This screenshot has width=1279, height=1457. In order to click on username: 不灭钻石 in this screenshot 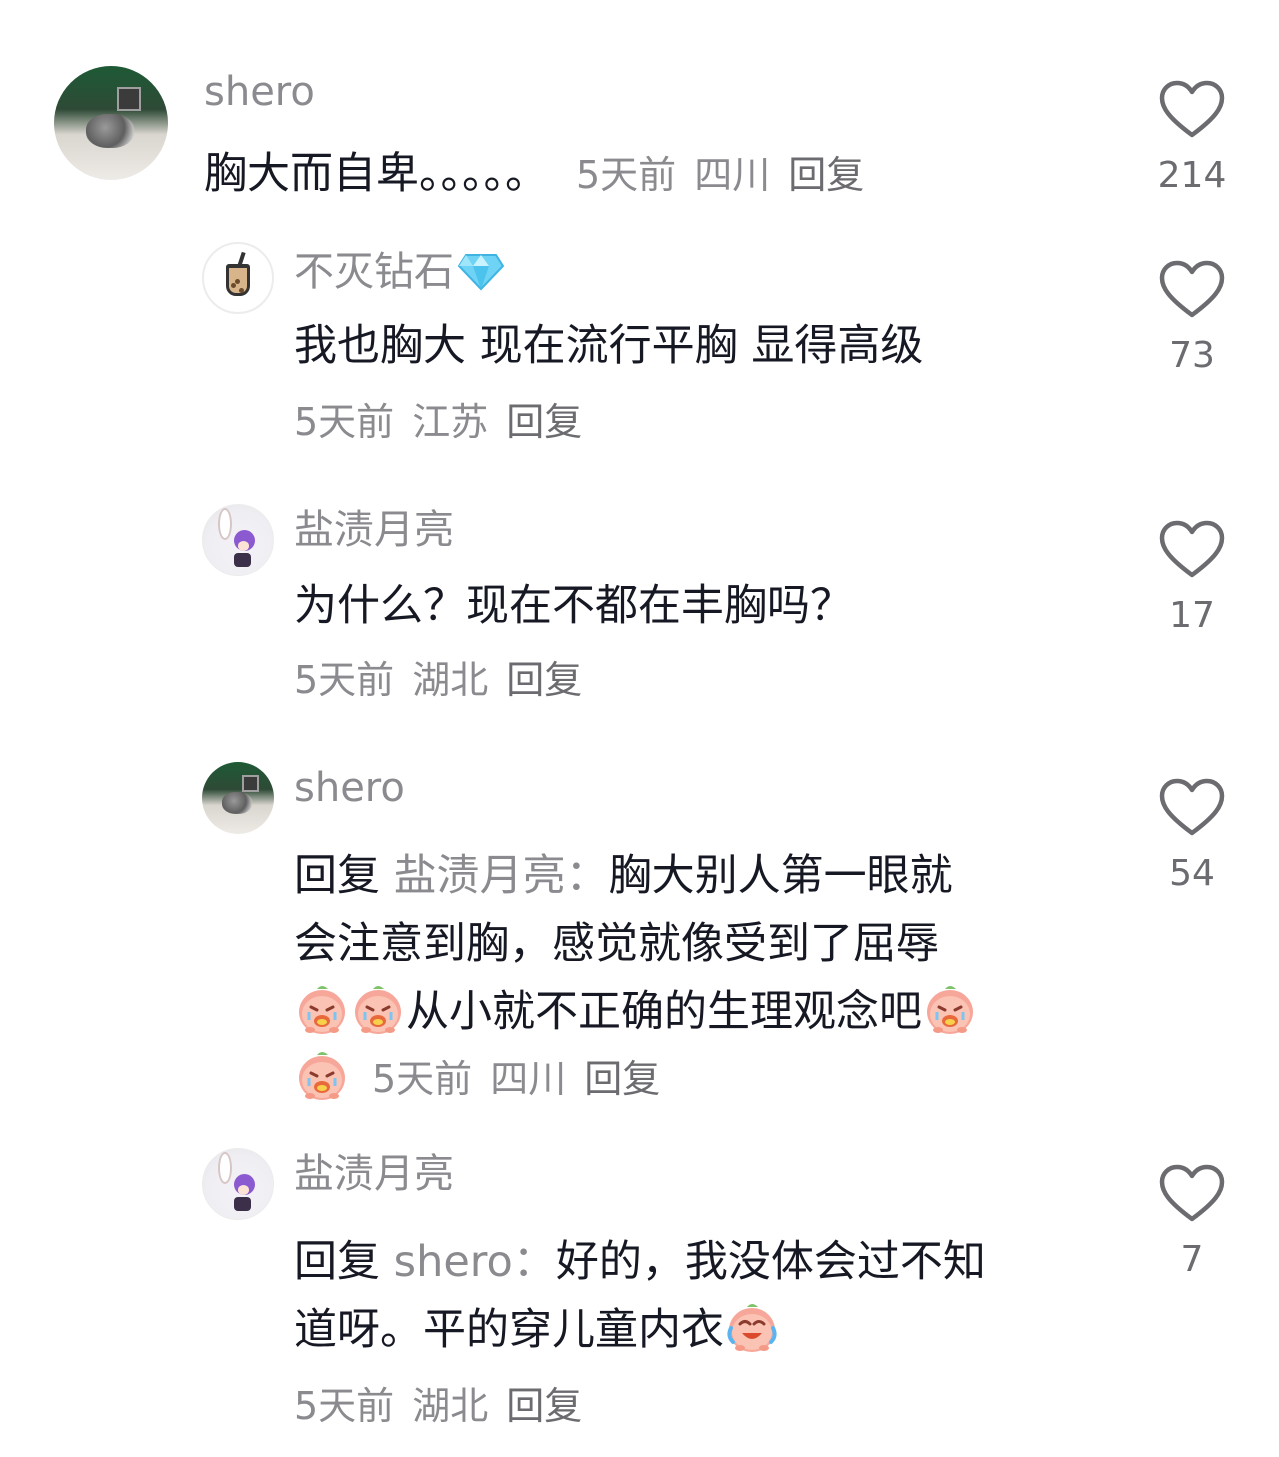, I will do `click(399, 272)`.